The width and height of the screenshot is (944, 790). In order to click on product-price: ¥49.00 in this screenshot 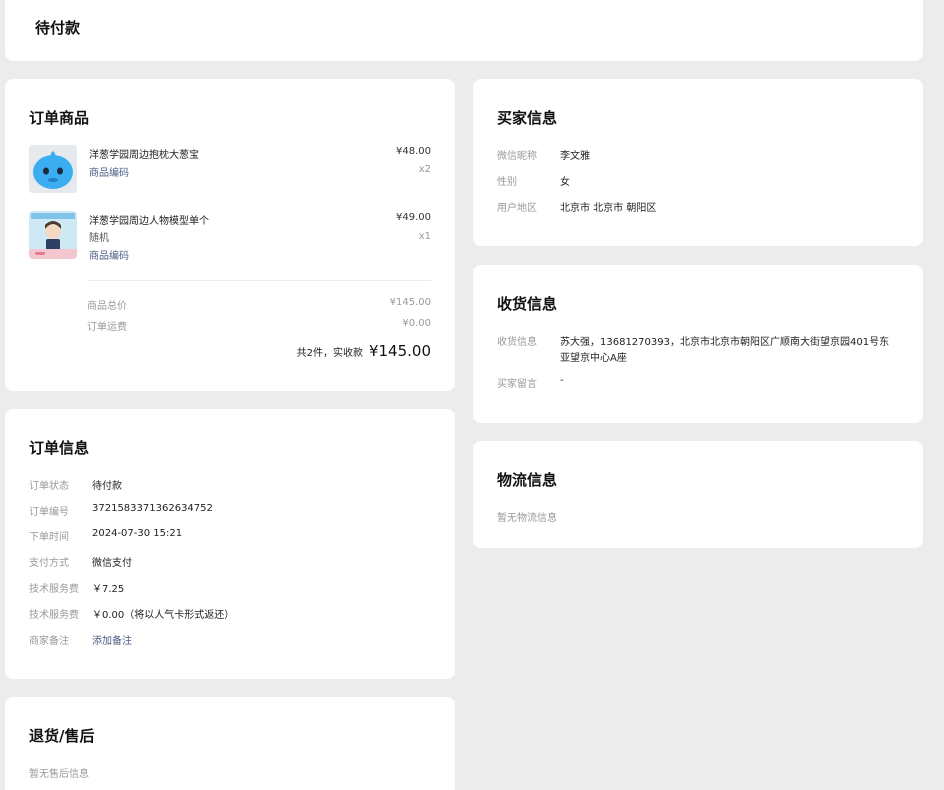, I will do `click(413, 217)`.